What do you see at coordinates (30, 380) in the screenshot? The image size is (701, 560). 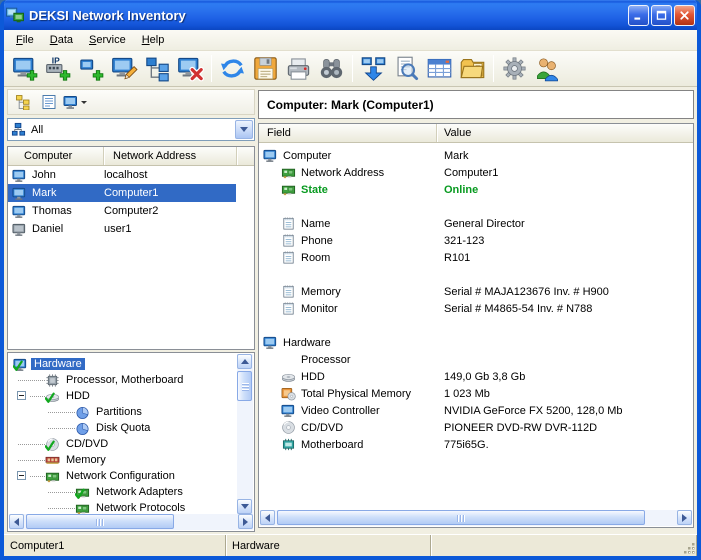 I see `tree-connector` at bounding box center [30, 380].